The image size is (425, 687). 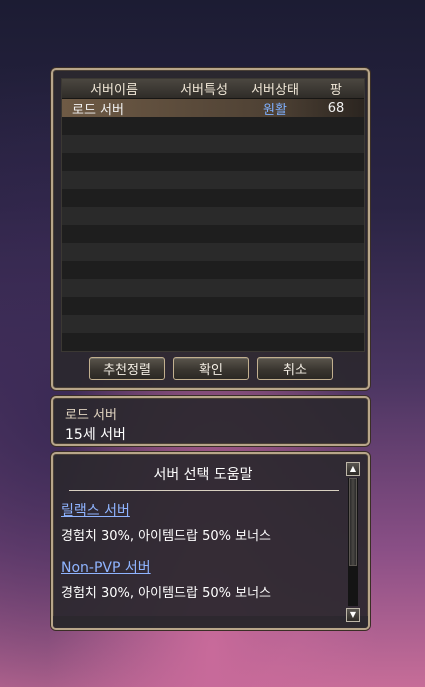 What do you see at coordinates (204, 88) in the screenshot?
I see `header-server-feature: 서버특성` at bounding box center [204, 88].